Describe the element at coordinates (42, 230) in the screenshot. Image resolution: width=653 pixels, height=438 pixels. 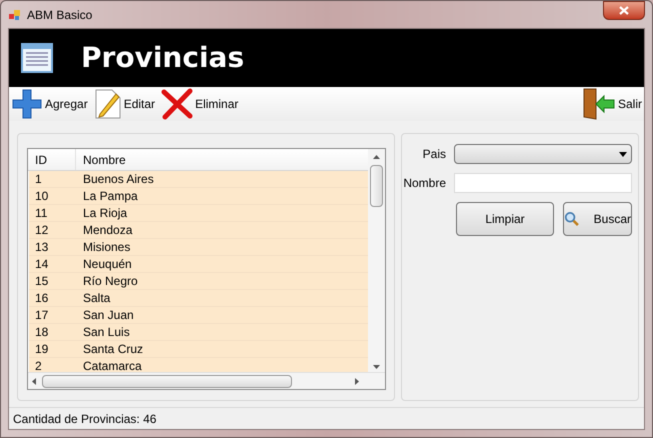
I see `table-cell-text: 12` at that location.